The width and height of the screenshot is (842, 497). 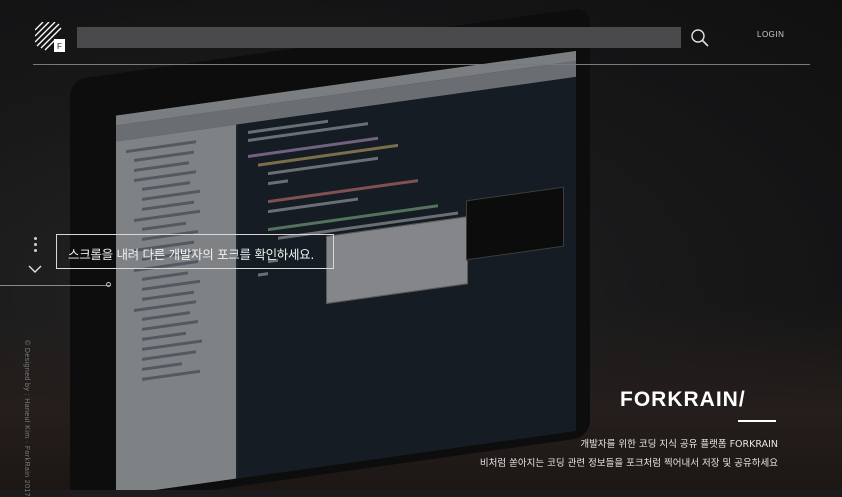 I want to click on search-input, so click(x=379, y=38).